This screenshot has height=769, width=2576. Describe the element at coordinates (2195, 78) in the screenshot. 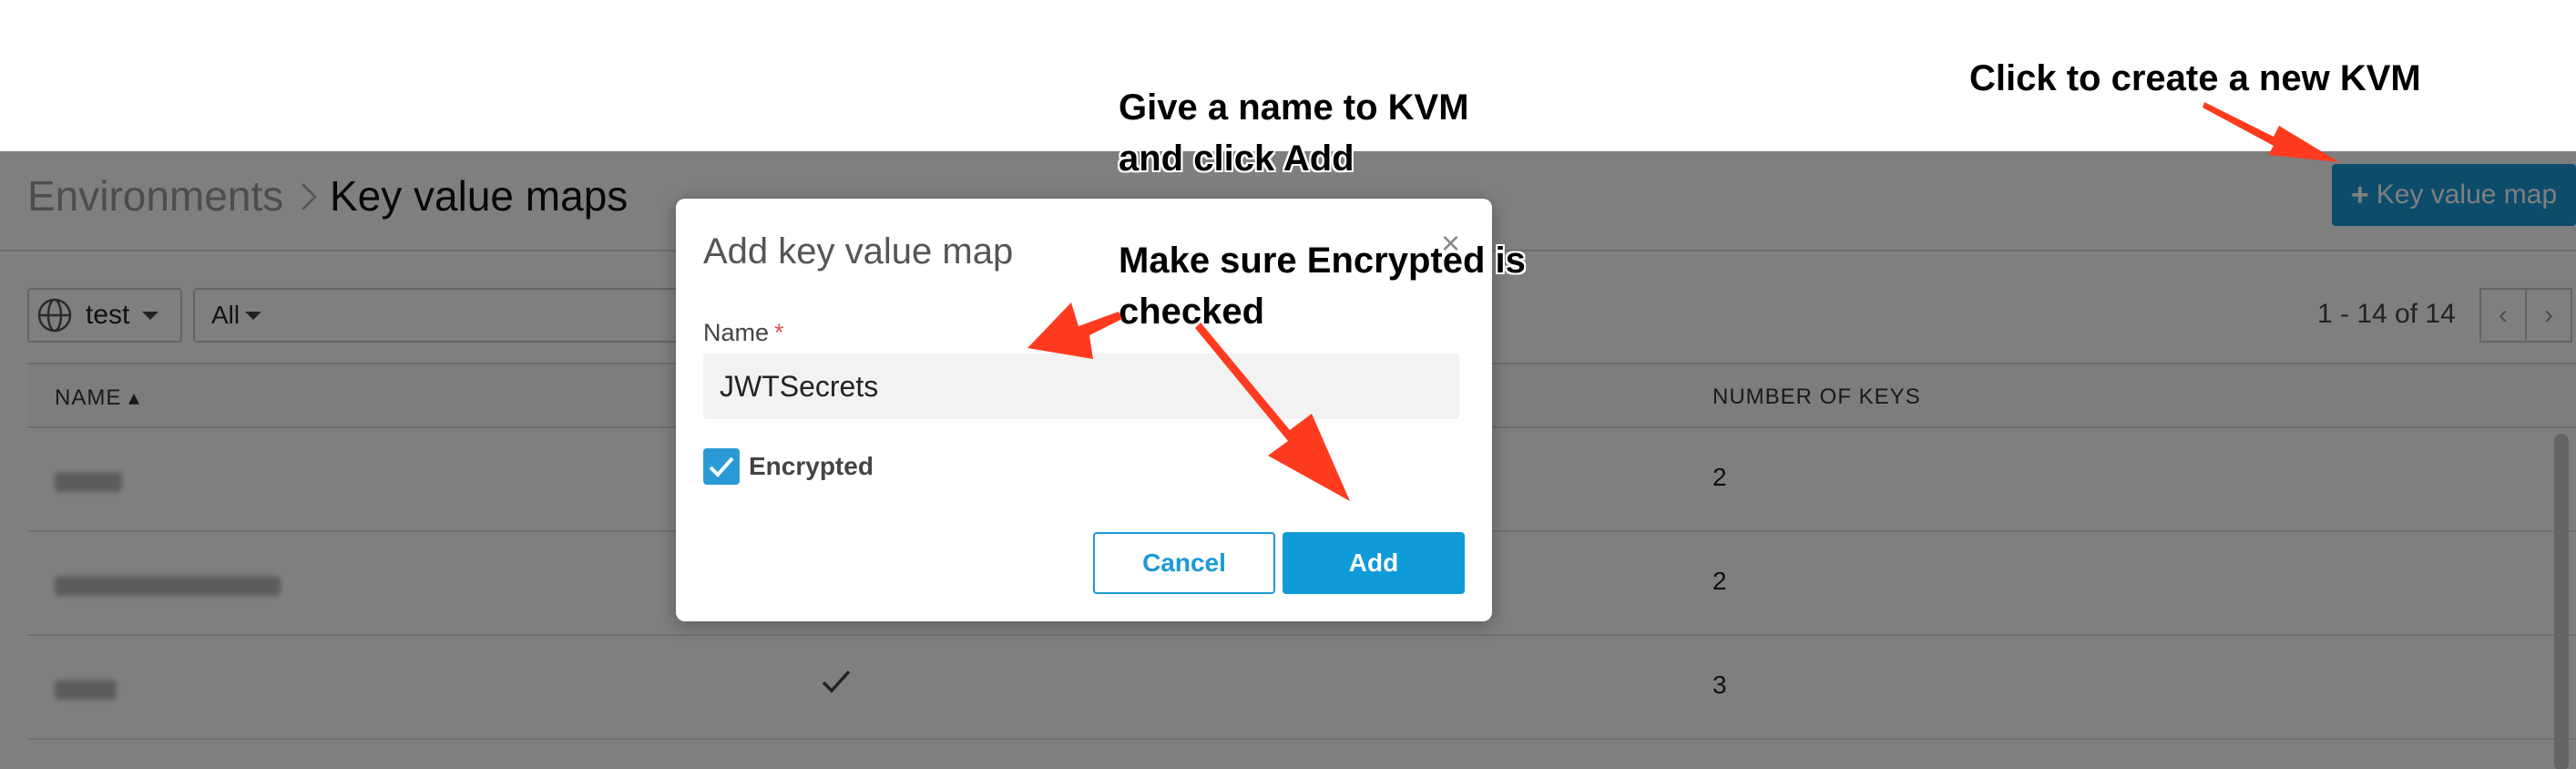

I see `annotation-create-kvm: Click to create a new KVM` at that location.